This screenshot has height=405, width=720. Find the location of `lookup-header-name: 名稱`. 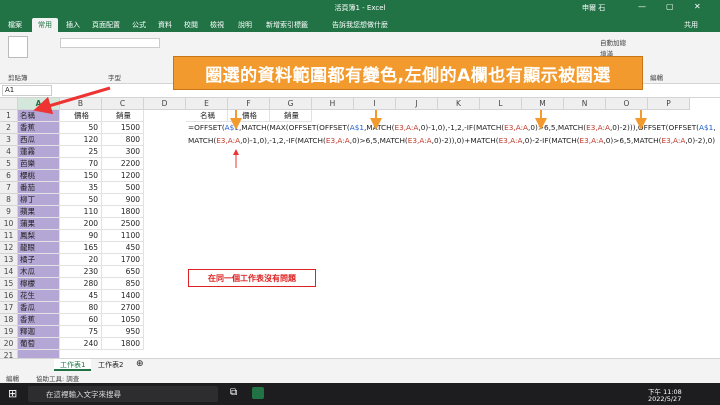

lookup-header-name: 名稱 is located at coordinates (207, 116).